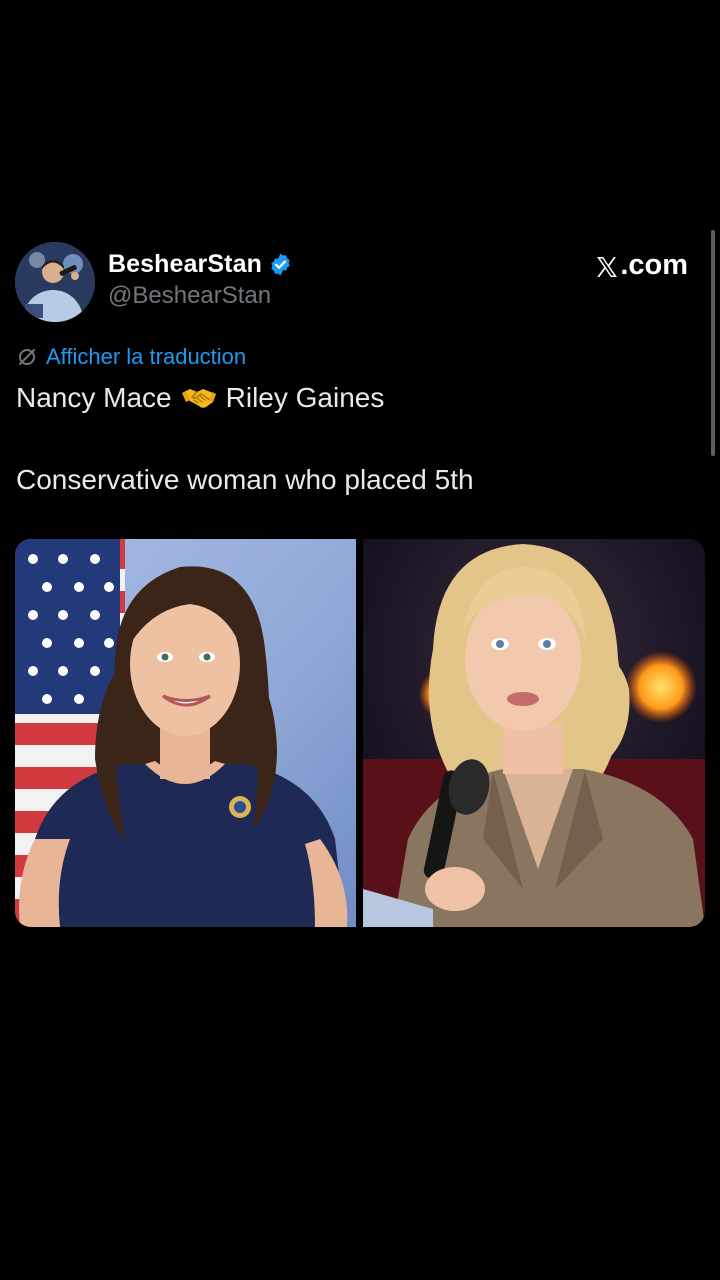 The image size is (720, 1280). I want to click on portrait-left-photo, so click(185, 733).